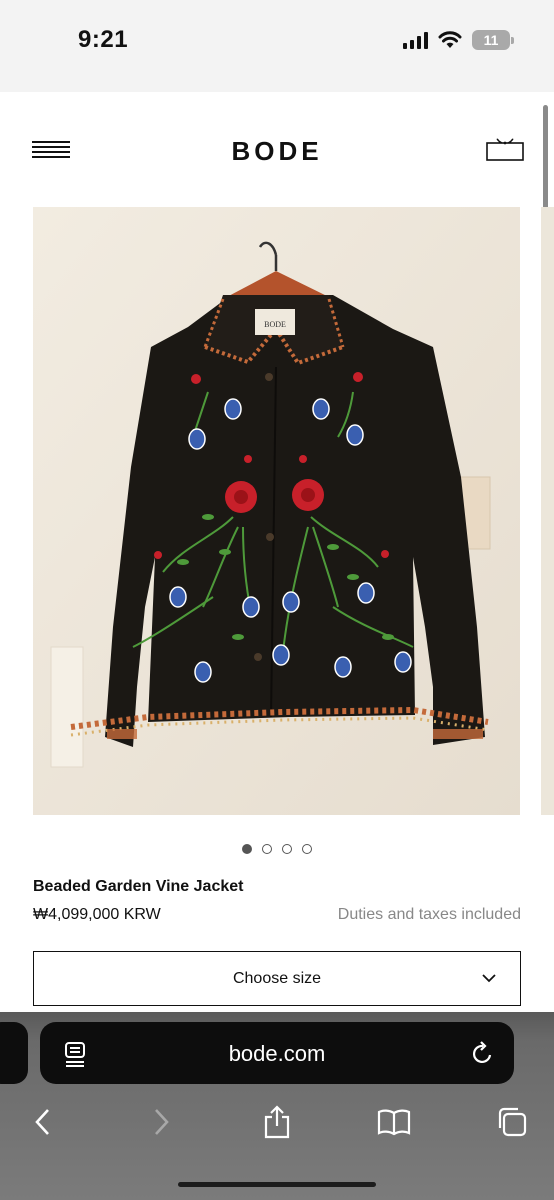 The width and height of the screenshot is (554, 1200). Describe the element at coordinates (42, 1122) in the screenshot. I see `back-icon` at that location.